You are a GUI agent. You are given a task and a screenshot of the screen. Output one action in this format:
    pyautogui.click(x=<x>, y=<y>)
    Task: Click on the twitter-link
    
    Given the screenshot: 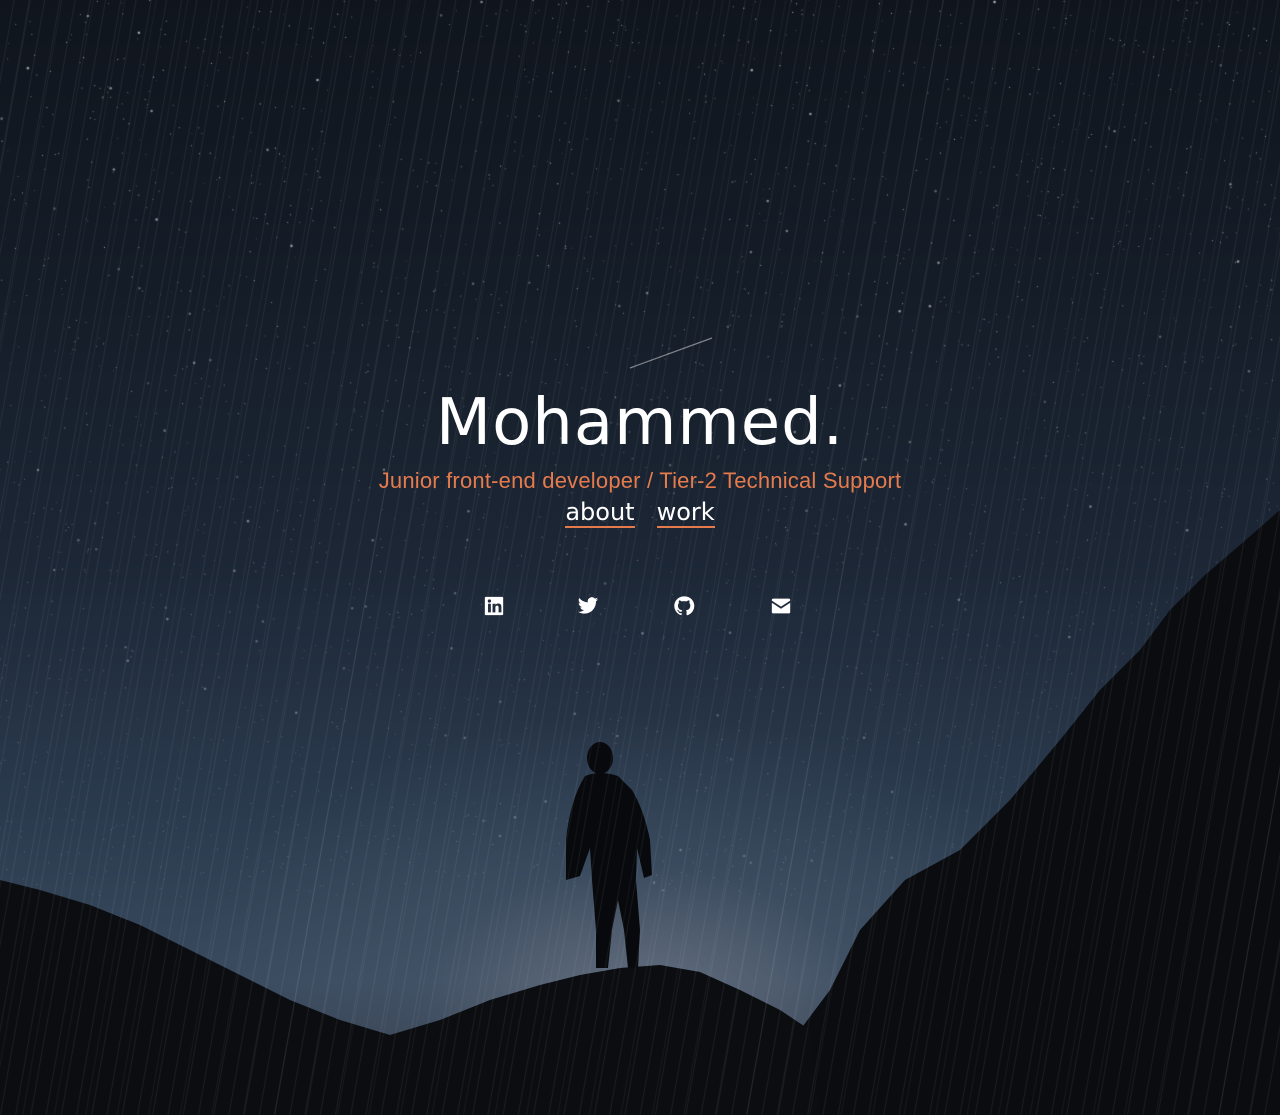 What is the action you would take?
    pyautogui.click(x=588, y=606)
    